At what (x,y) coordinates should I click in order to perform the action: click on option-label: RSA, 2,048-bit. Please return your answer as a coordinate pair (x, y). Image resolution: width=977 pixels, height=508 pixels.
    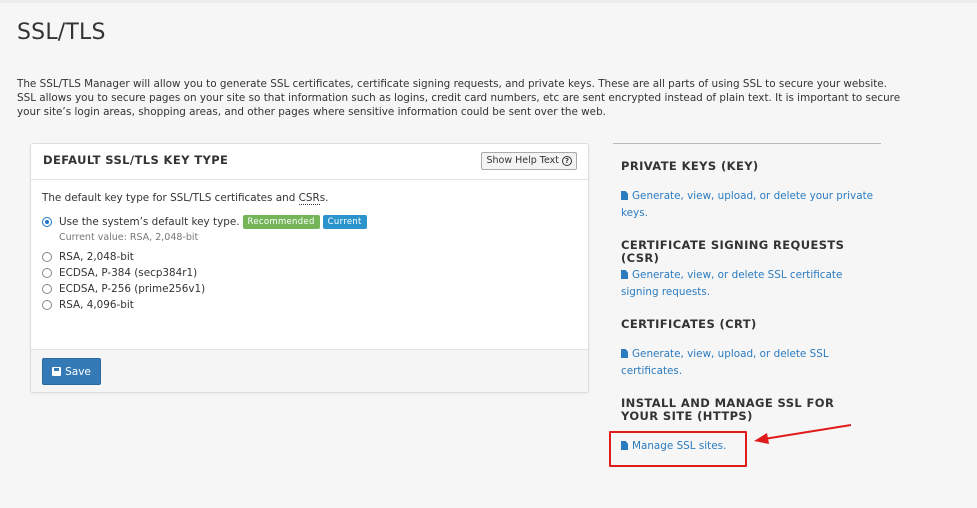
    Looking at the image, I should click on (96, 257).